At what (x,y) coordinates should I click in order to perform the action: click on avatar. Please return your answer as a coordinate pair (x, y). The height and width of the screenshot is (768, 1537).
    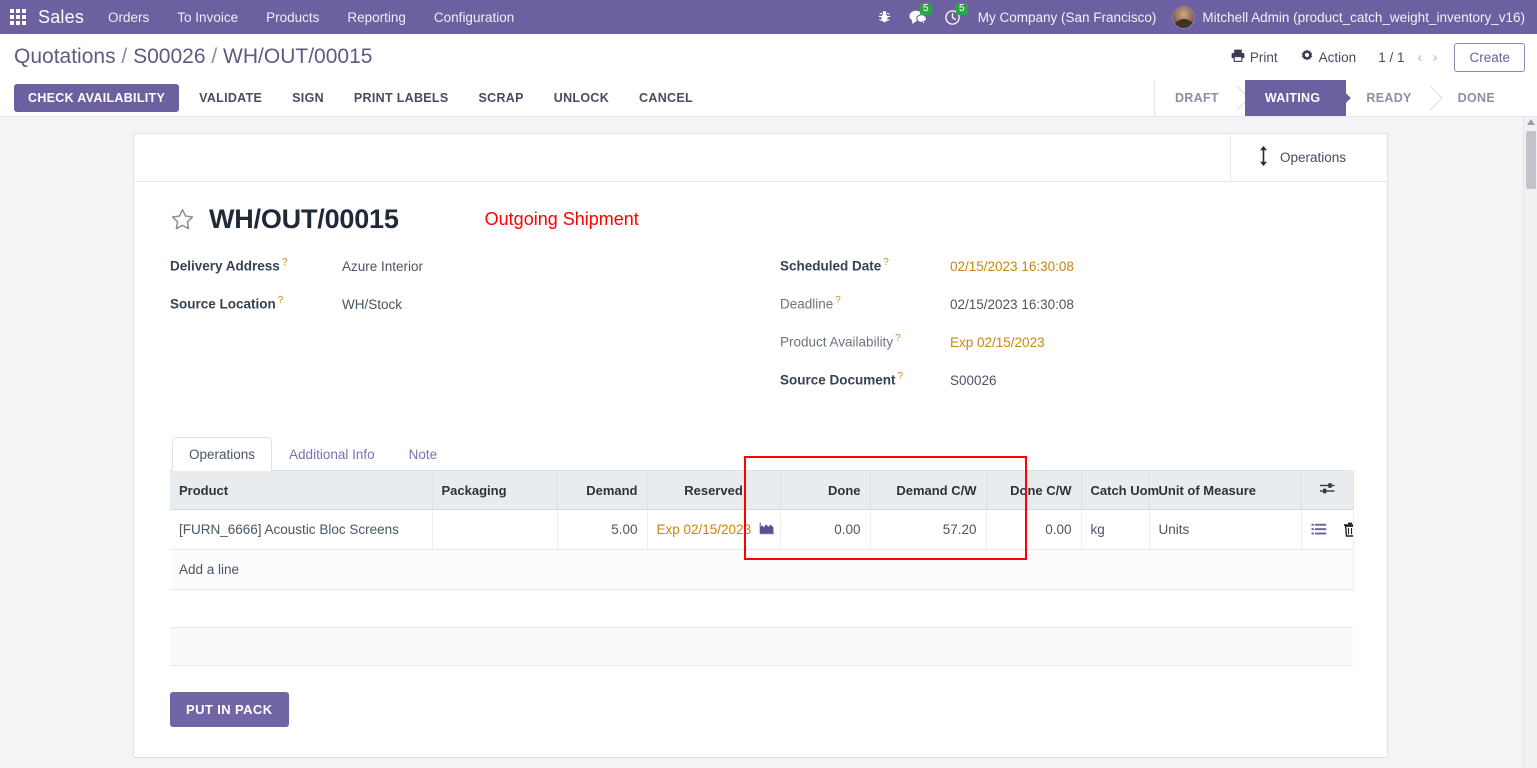
    Looking at the image, I should click on (1184, 17).